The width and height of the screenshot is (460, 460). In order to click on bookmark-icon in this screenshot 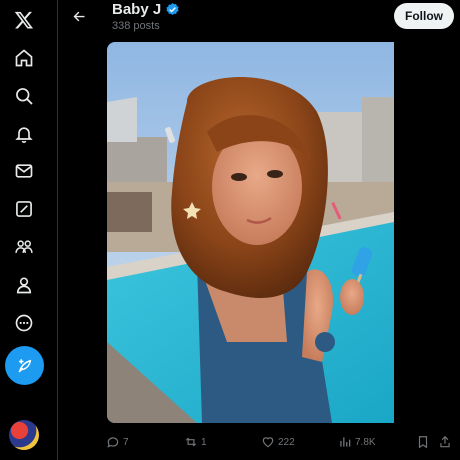, I will do `click(423, 442)`.